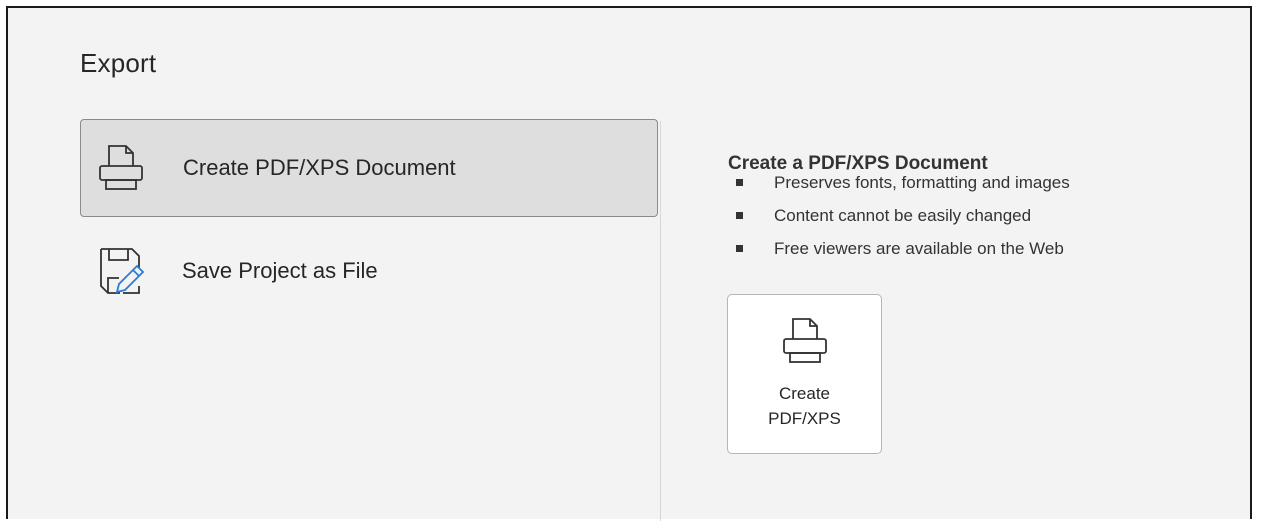 Image resolution: width=1261 pixels, height=521 pixels. I want to click on list-item-text: Free viewers are available on the Web, so click(919, 248).